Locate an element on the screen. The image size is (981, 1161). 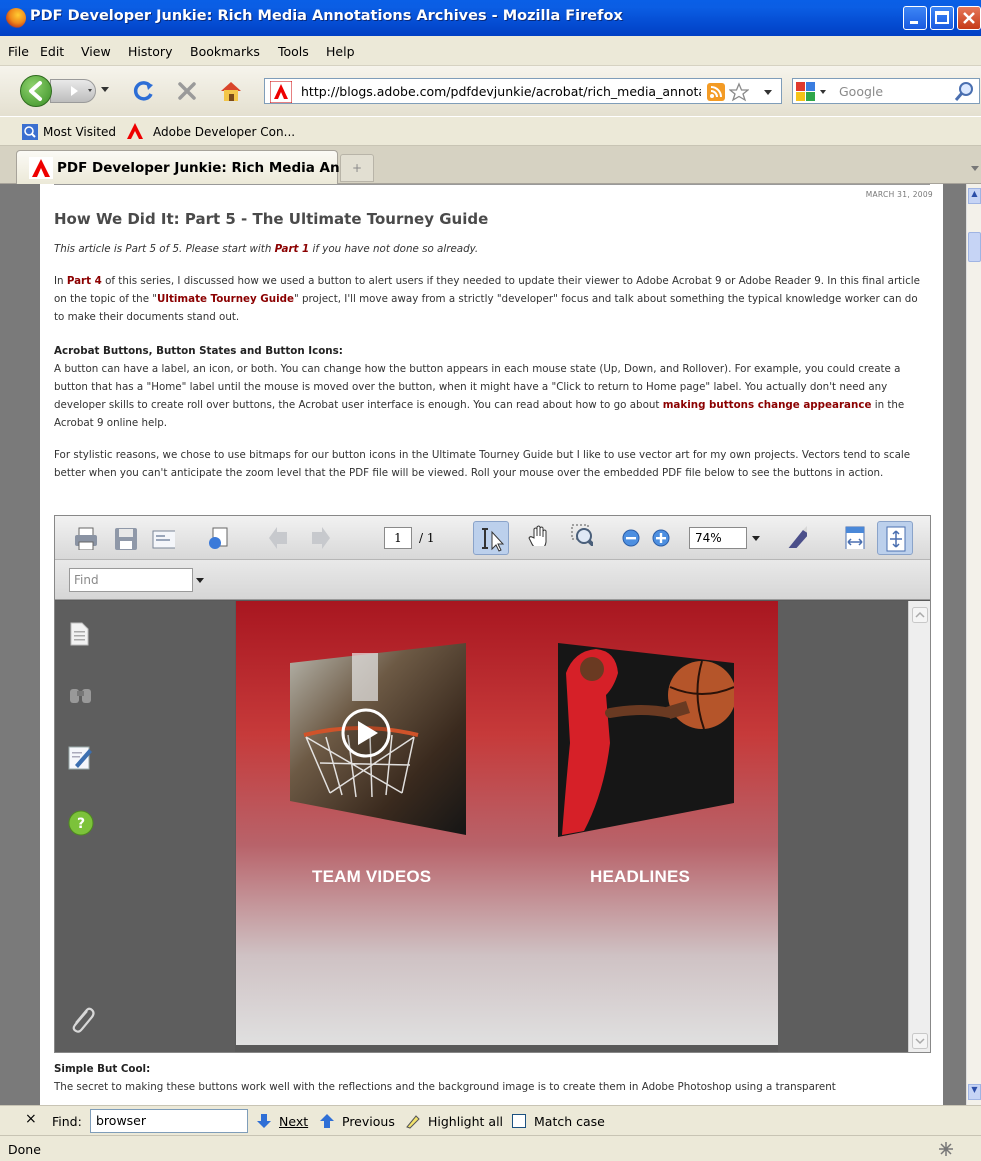
minimize-button is located at coordinates (915, 18).